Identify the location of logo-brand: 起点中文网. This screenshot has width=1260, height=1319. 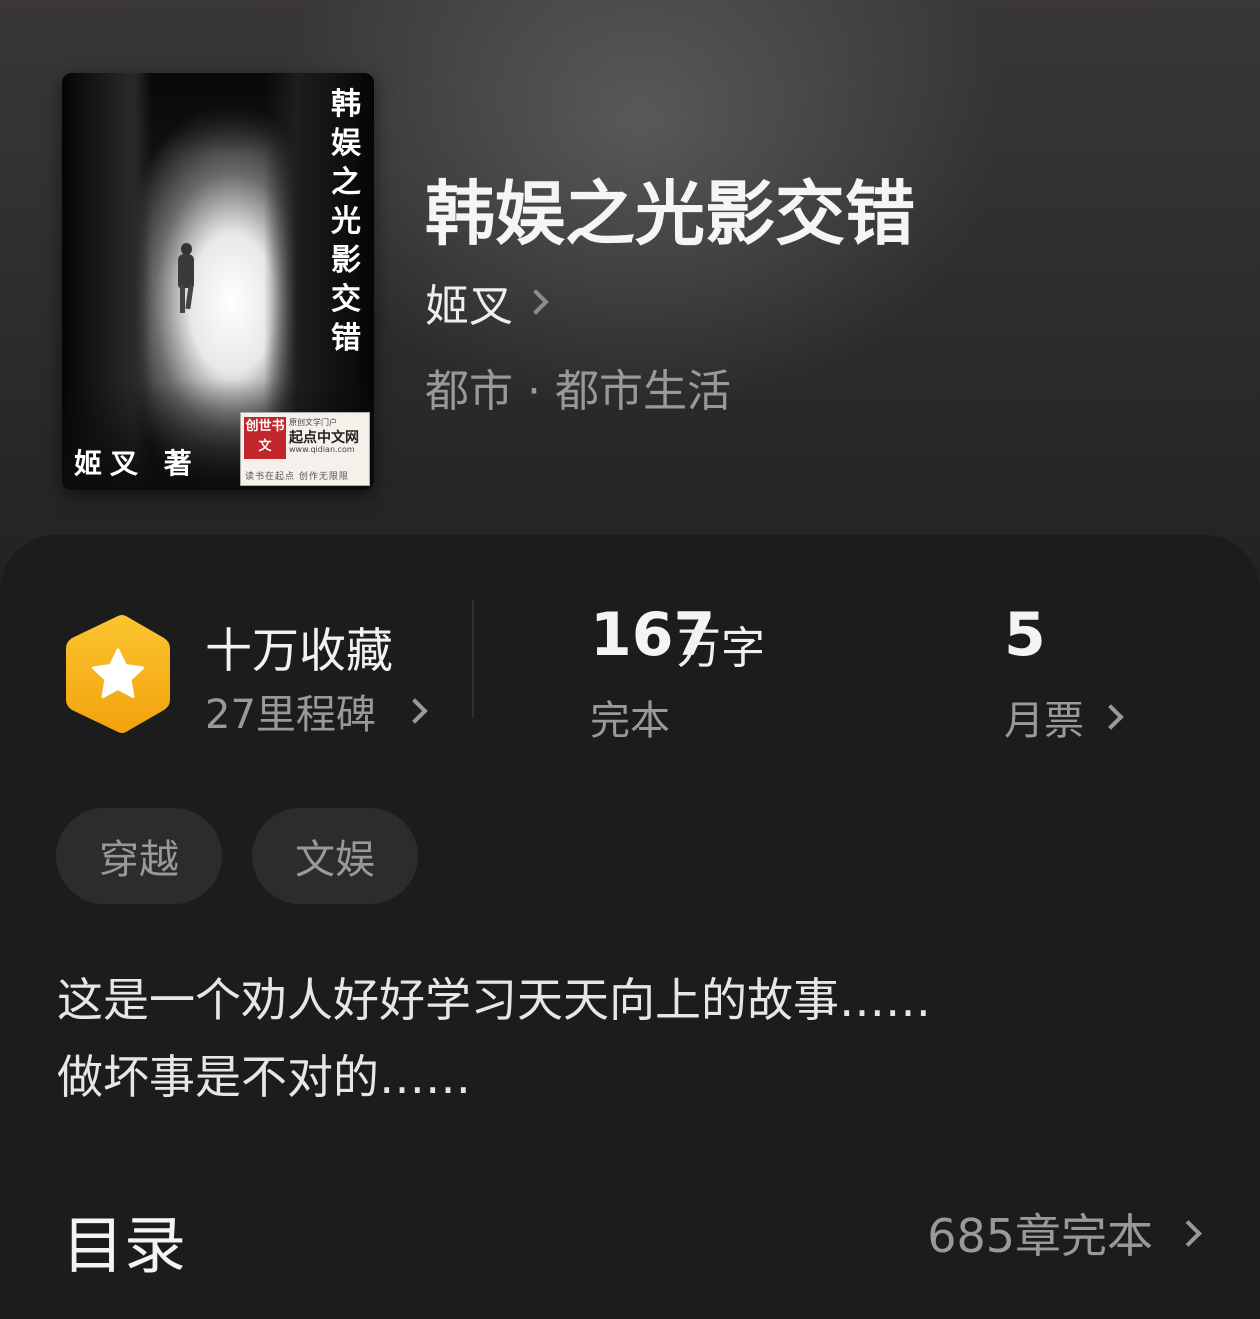
(324, 438).